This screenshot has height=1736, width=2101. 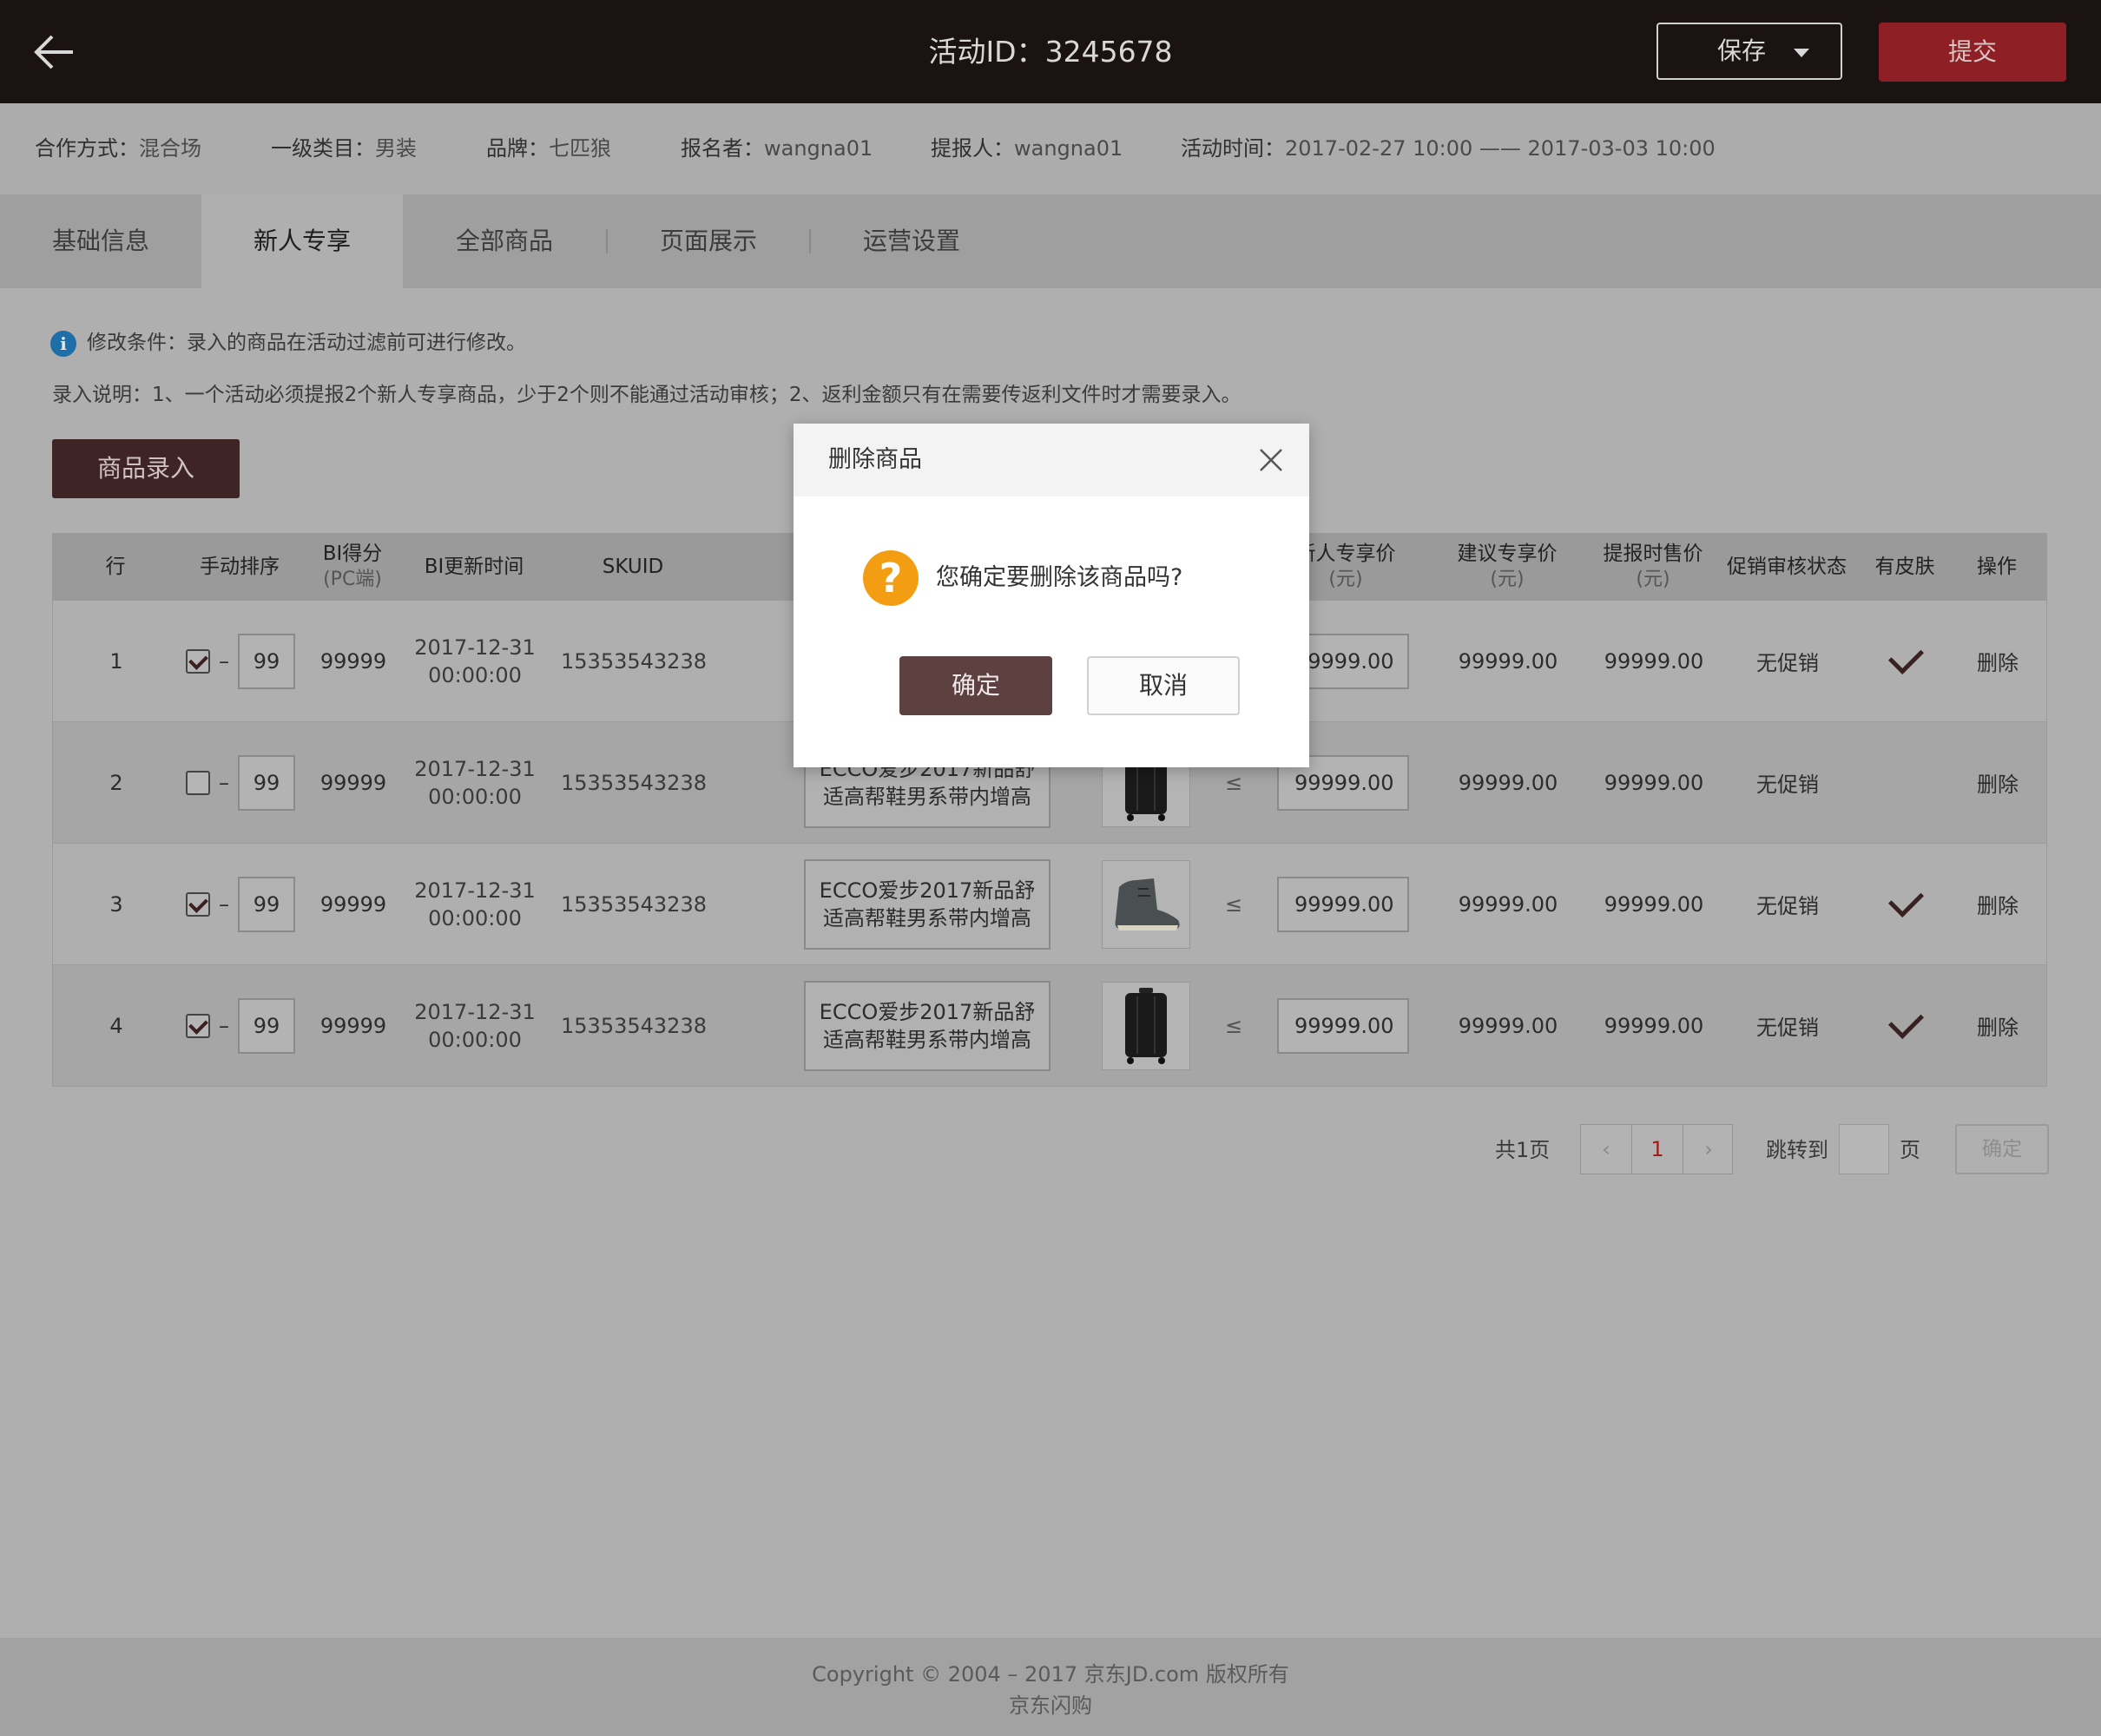 What do you see at coordinates (474, 661) in the screenshot?
I see `bi-update-time: 2017-12-31 00:00:00` at bounding box center [474, 661].